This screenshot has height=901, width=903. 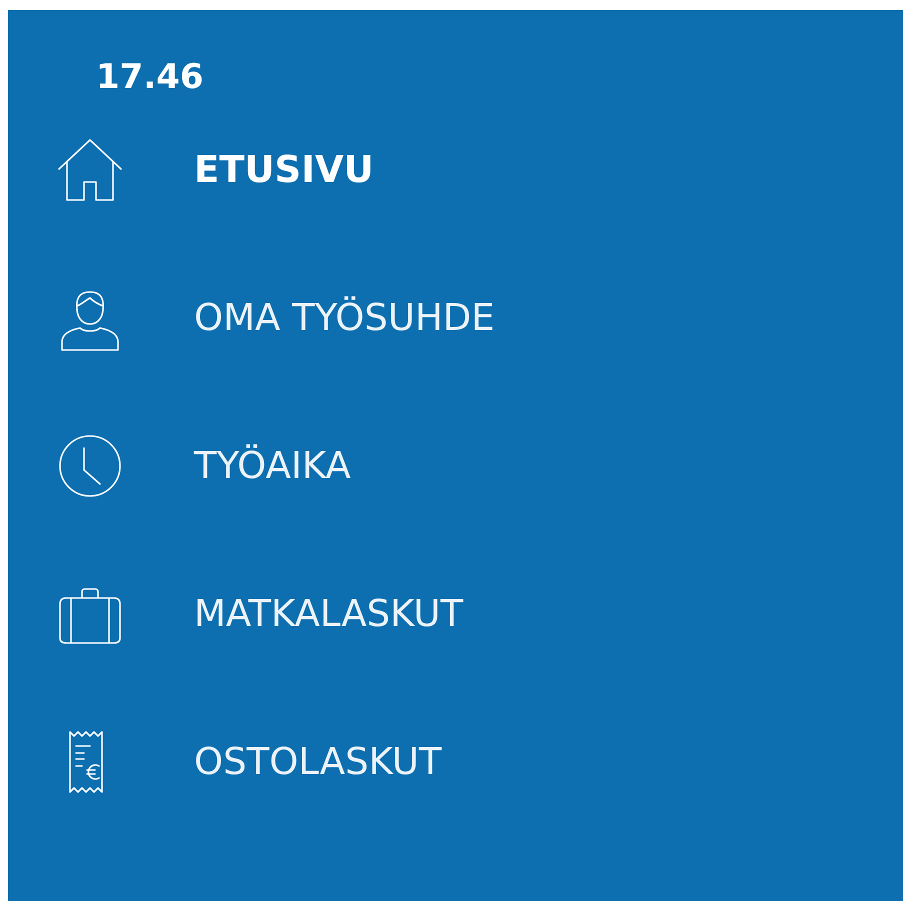 What do you see at coordinates (150, 77) in the screenshot?
I see `status-time: 17.46` at bounding box center [150, 77].